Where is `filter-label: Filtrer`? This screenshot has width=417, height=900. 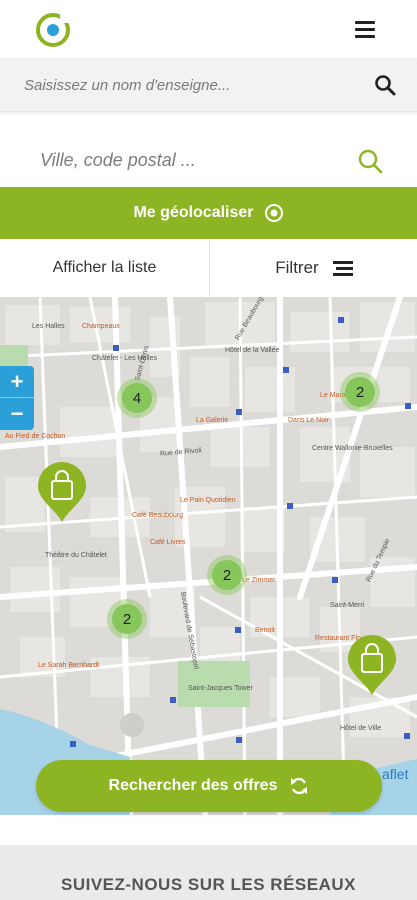
filter-label: Filtrer is located at coordinates (297, 267).